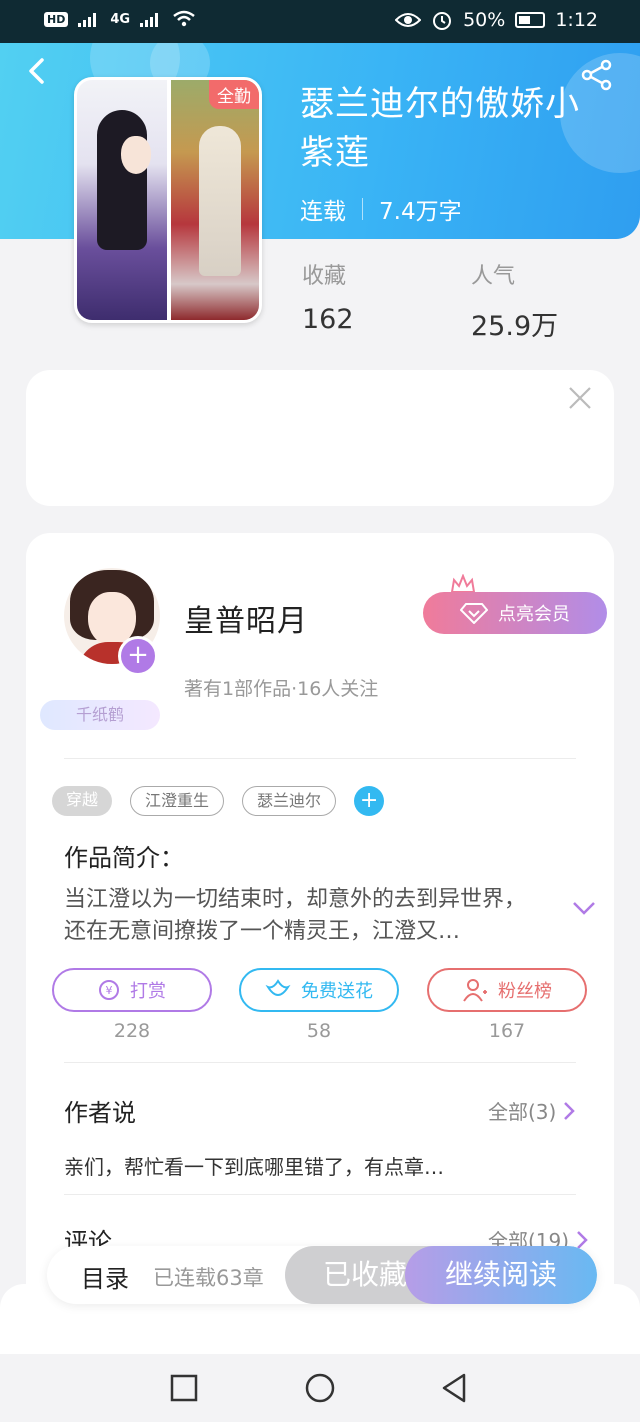  Describe the element at coordinates (534, 614) in the screenshot. I see `vip-label: 点亮会员` at that location.